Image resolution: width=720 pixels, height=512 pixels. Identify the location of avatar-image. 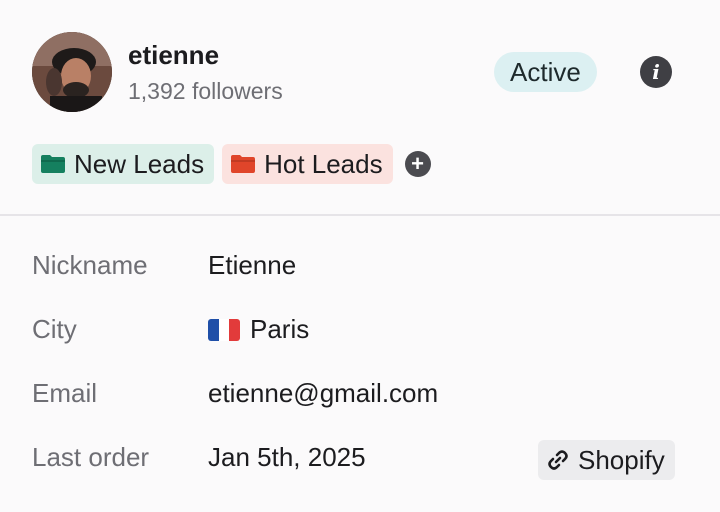
(72, 72).